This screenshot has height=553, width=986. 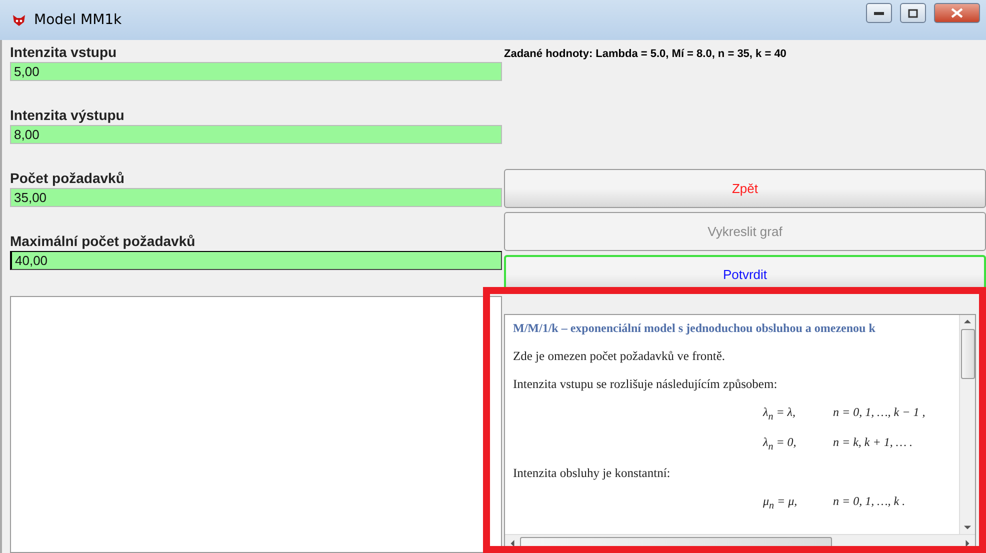 I want to click on help-paragraph: Zde je omezen počet požadavků ve frontě., so click(x=619, y=356).